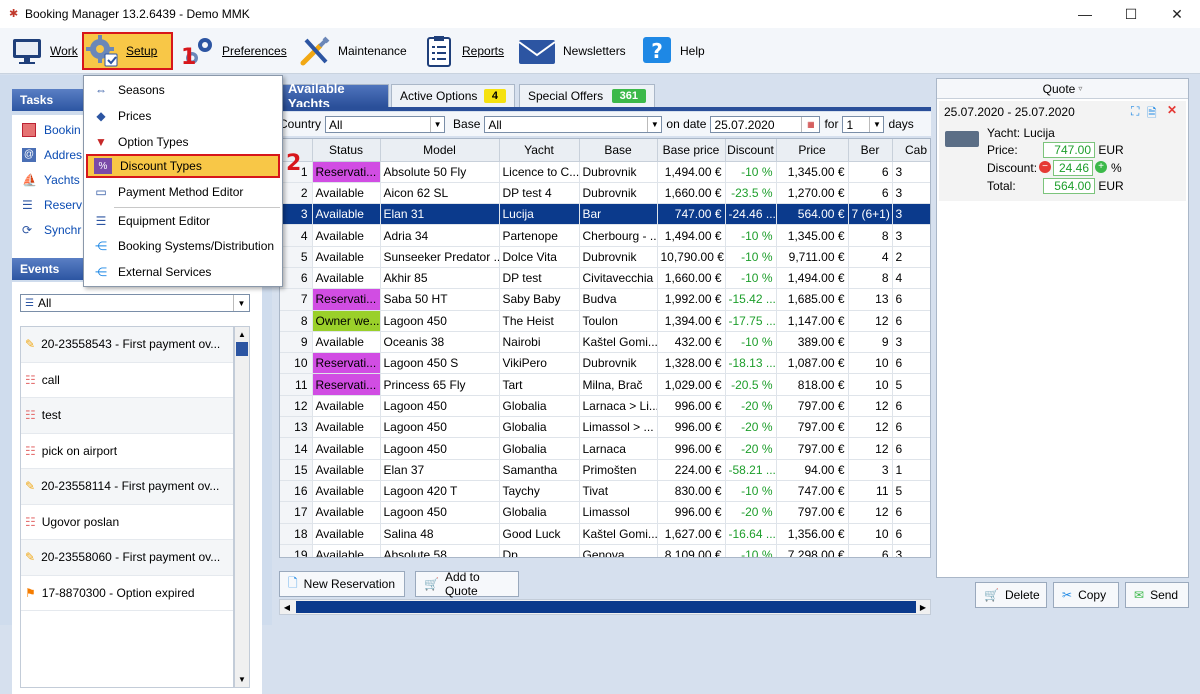 The height and width of the screenshot is (694, 1200). What do you see at coordinates (1069, 150) in the screenshot?
I see `quote-price-field: 747.00` at bounding box center [1069, 150].